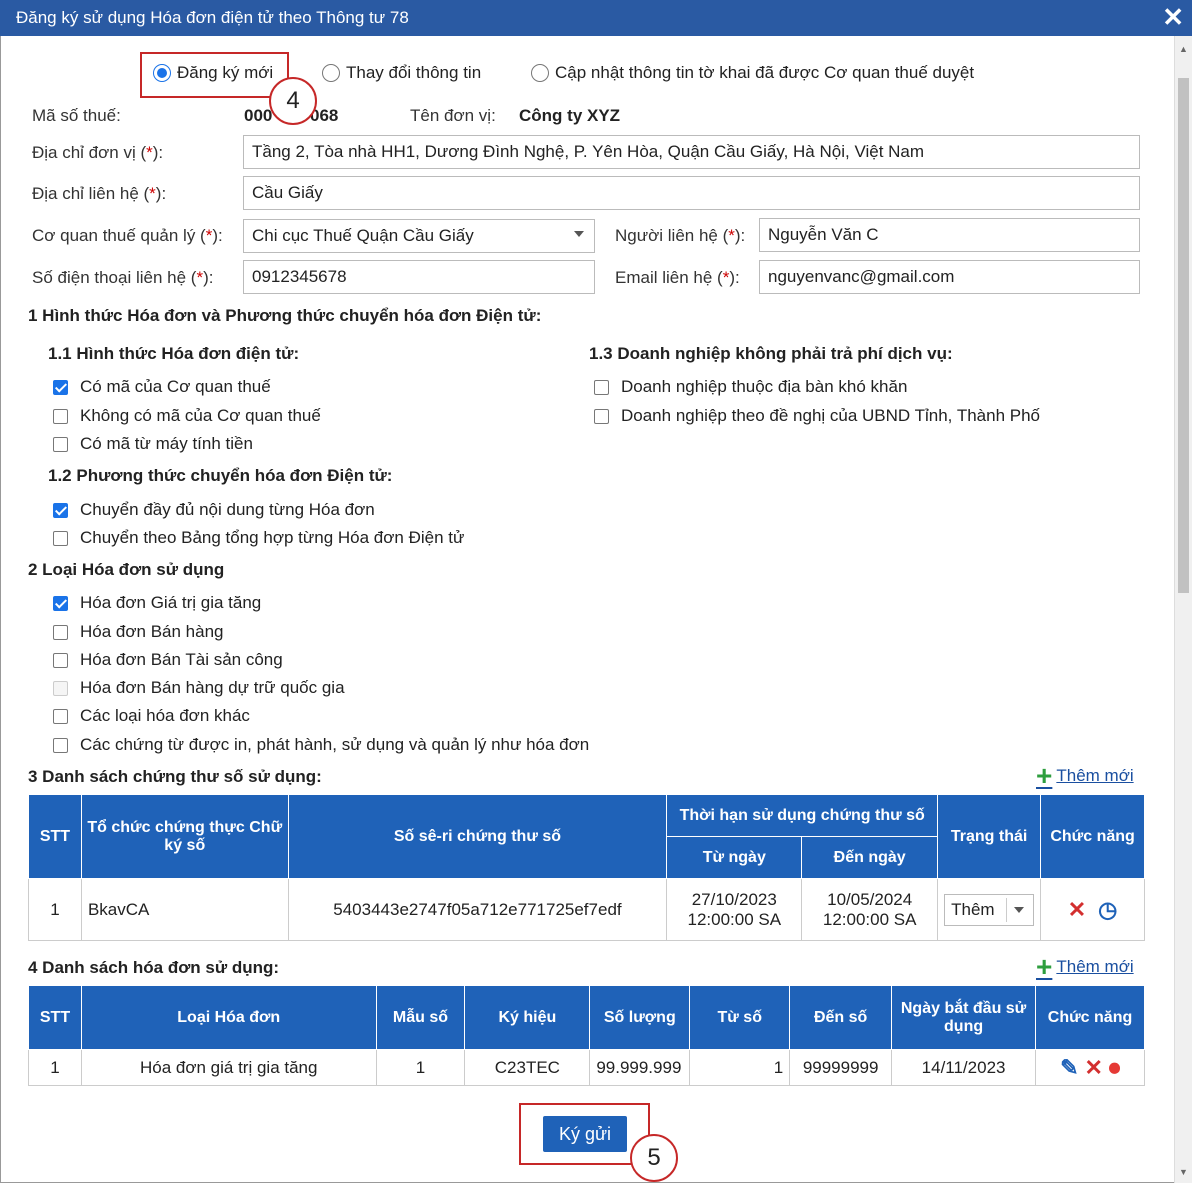  I want to click on phone-input: 0912345678, so click(419, 277).